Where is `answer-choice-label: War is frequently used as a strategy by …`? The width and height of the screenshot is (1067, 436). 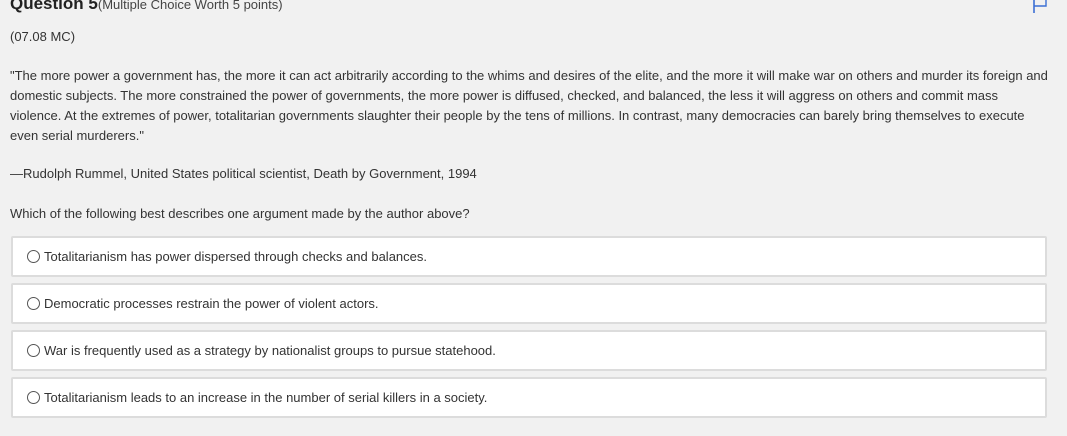
answer-choice-label: War is frequently used as a strategy by … is located at coordinates (270, 350).